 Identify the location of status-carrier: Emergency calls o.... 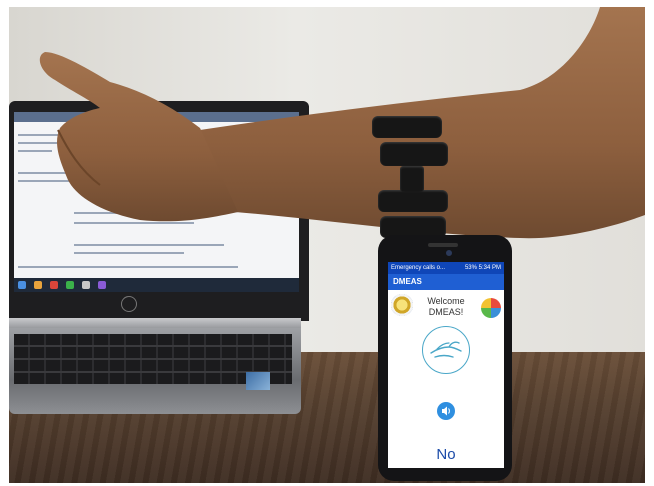
(418, 268).